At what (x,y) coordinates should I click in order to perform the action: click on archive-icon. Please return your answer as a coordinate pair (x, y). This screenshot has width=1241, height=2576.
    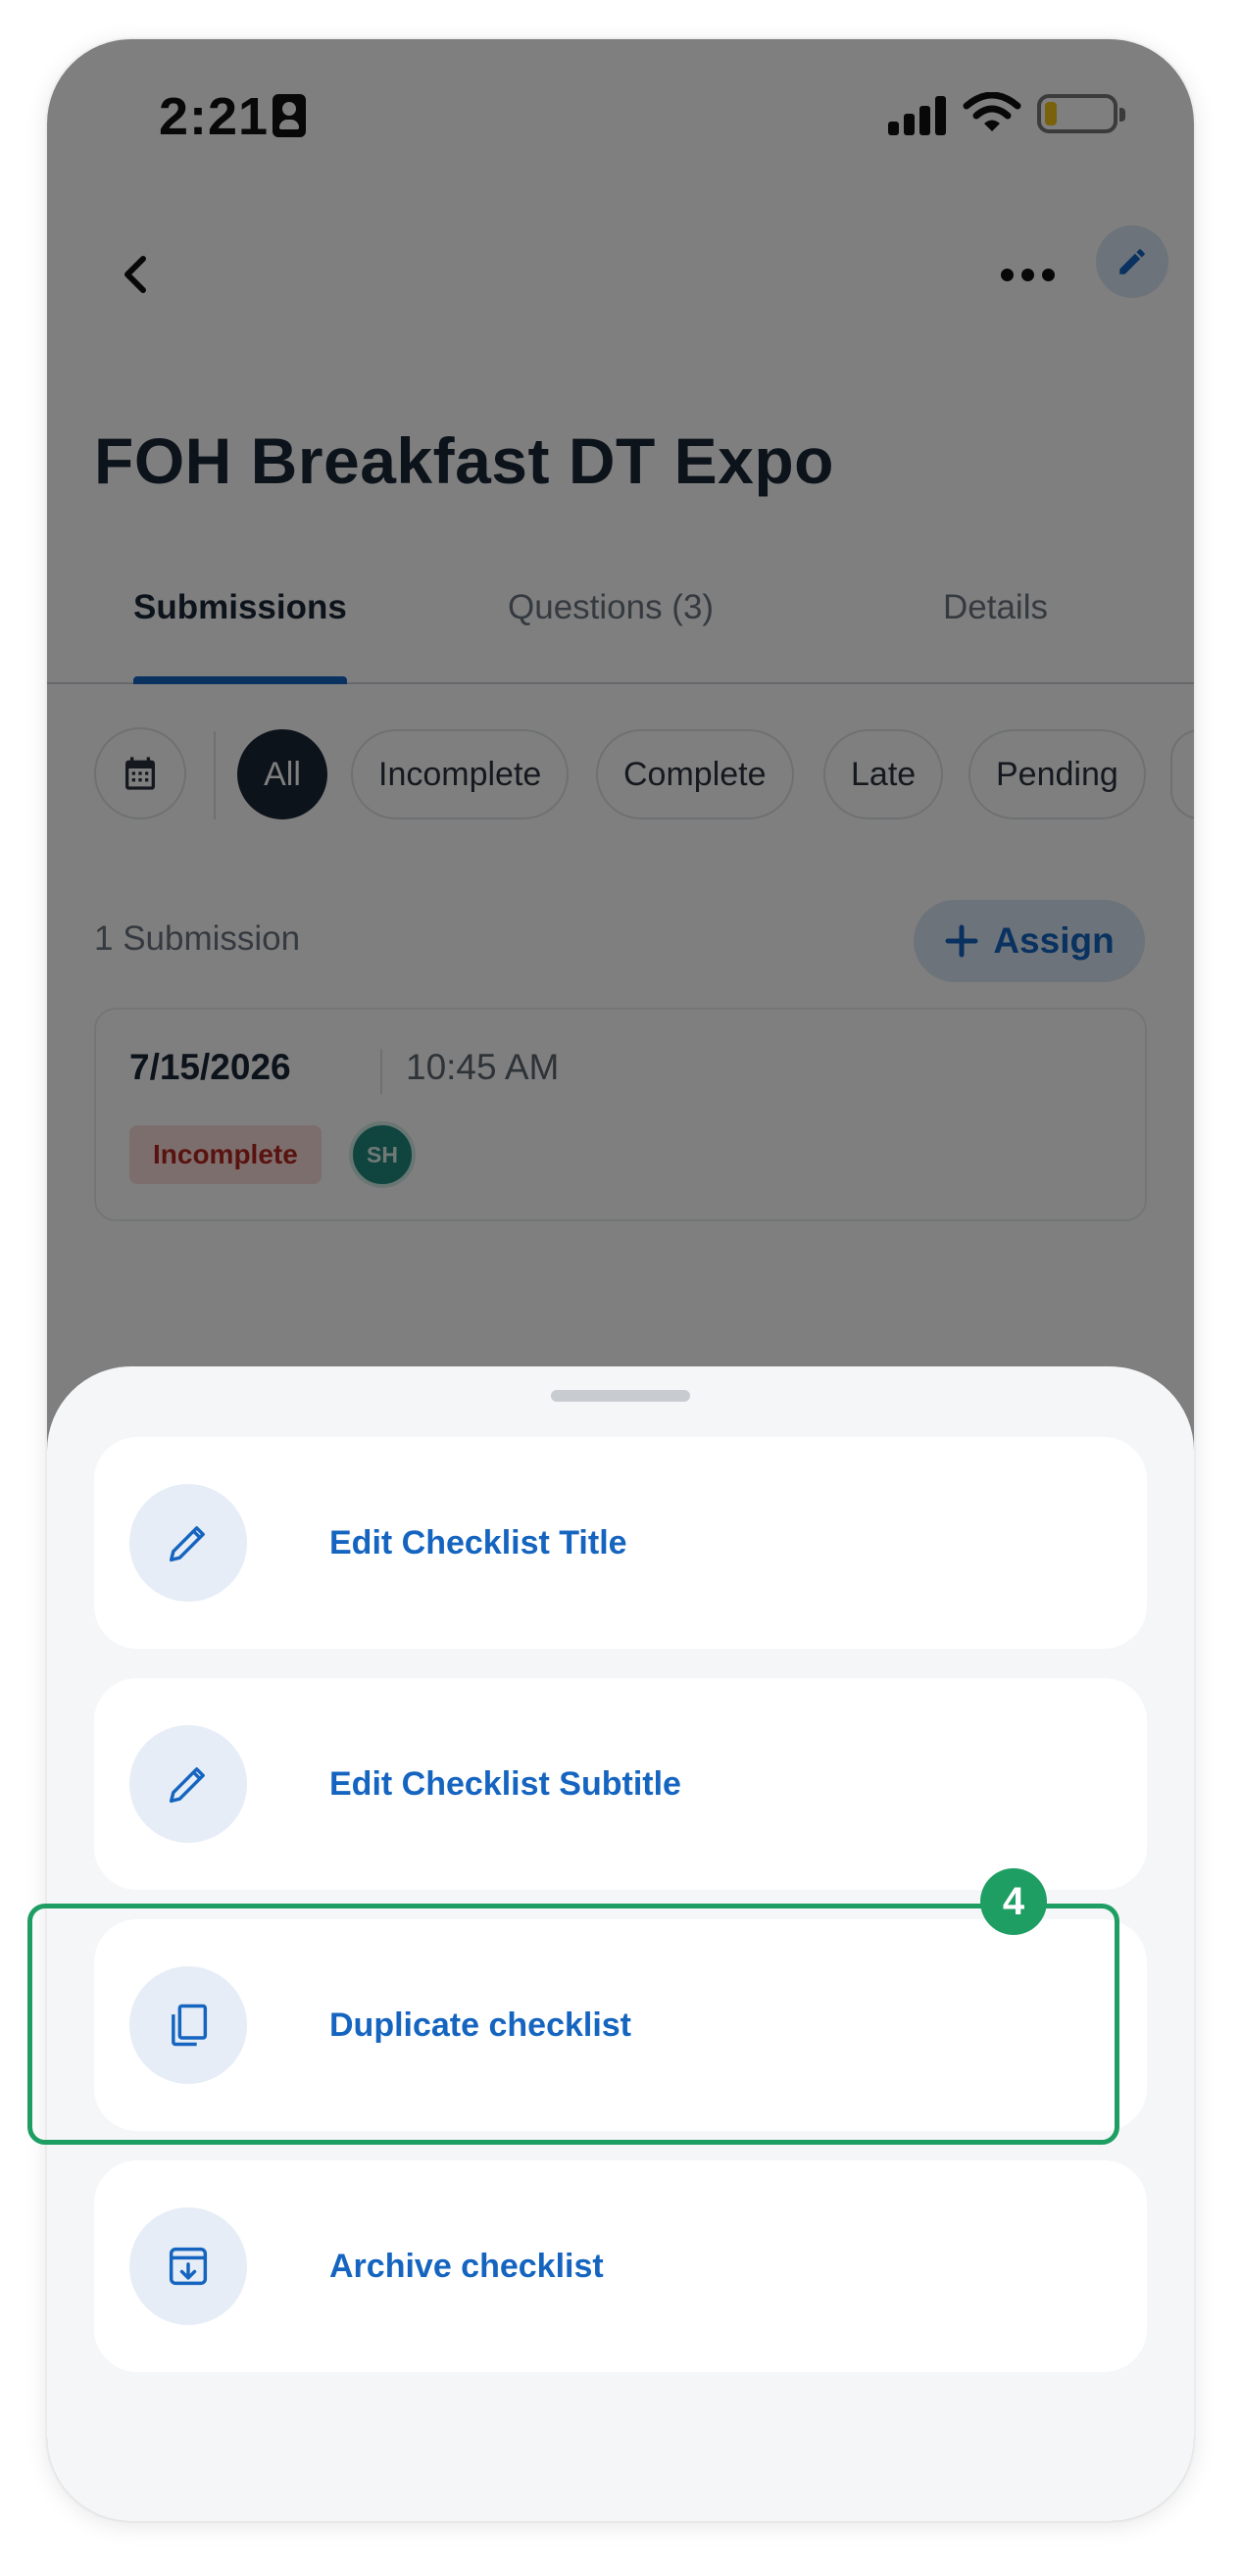
    Looking at the image, I should click on (188, 2266).